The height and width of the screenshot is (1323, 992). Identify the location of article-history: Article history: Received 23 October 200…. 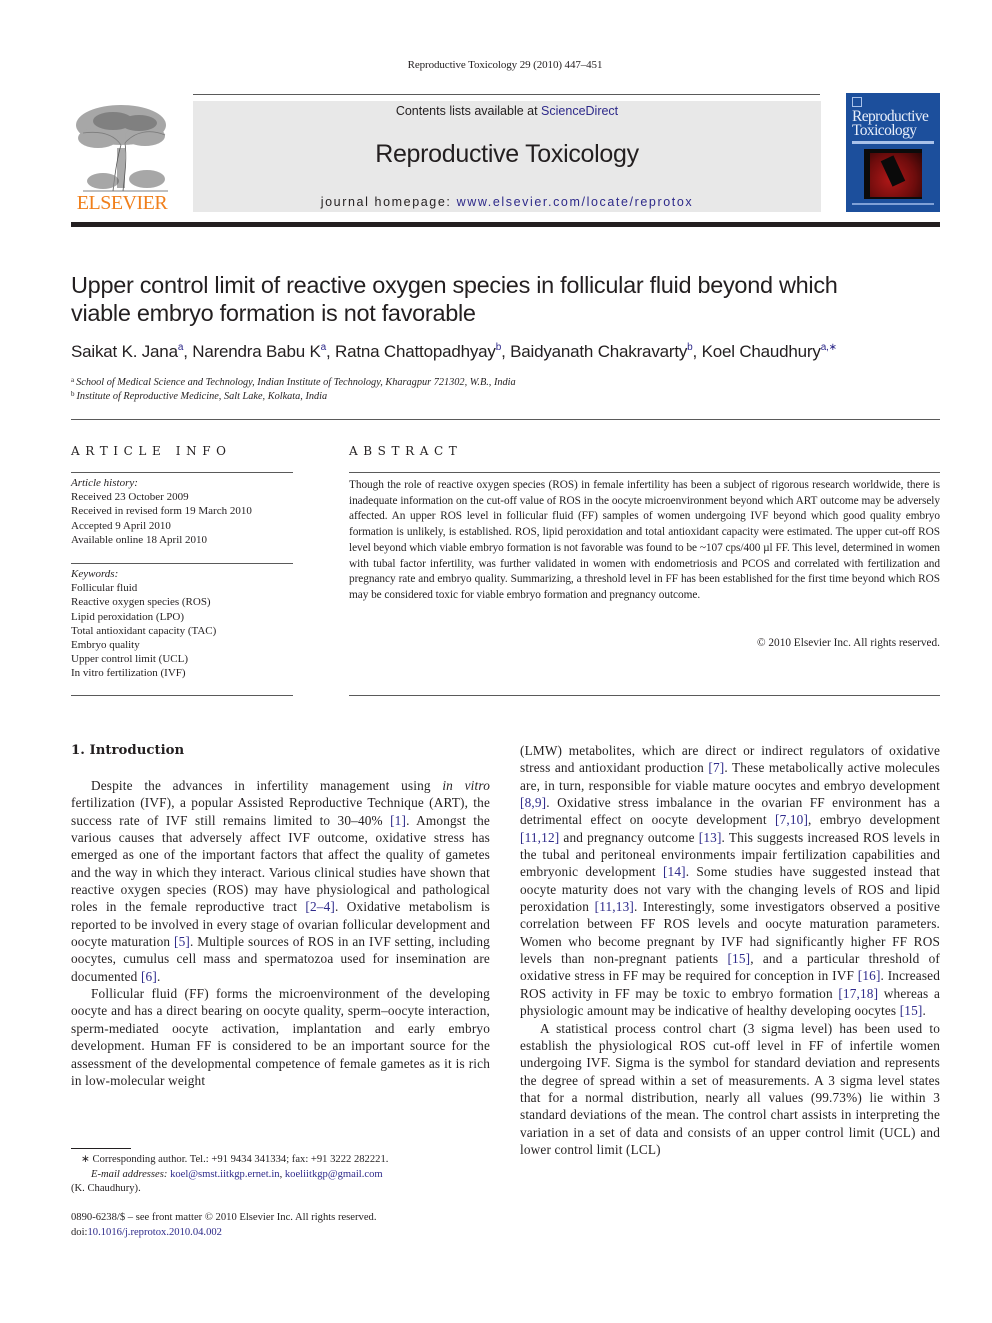
(182, 511).